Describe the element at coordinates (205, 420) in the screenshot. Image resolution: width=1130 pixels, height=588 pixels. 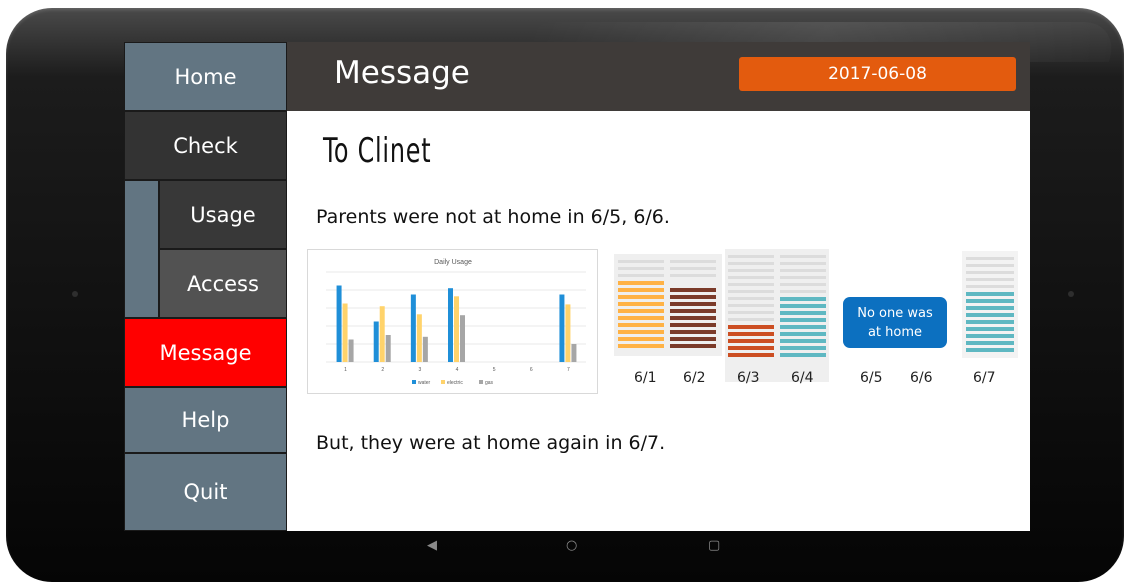
I see `nav-help-button: Help` at that location.